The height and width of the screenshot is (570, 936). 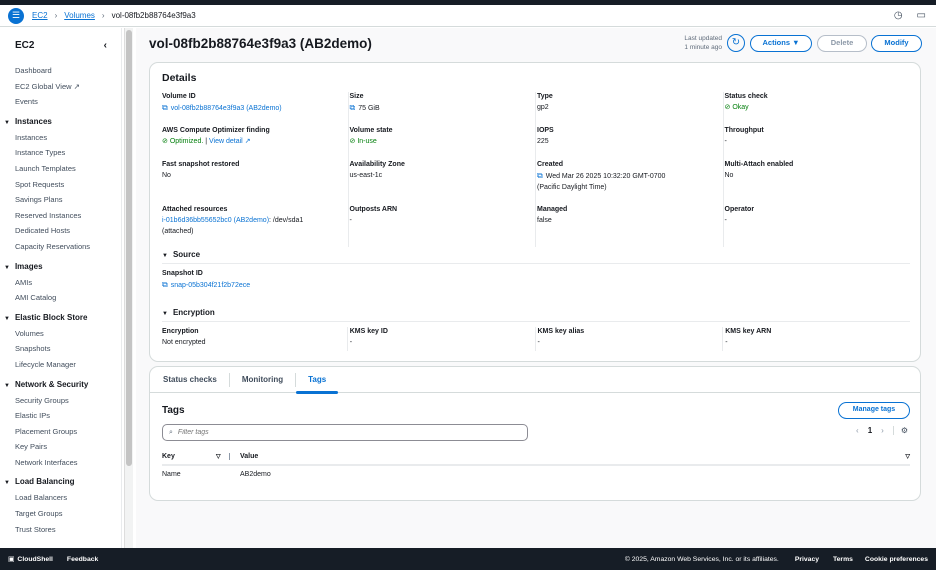 What do you see at coordinates (870, 430) in the screenshot?
I see `page-number: 1` at bounding box center [870, 430].